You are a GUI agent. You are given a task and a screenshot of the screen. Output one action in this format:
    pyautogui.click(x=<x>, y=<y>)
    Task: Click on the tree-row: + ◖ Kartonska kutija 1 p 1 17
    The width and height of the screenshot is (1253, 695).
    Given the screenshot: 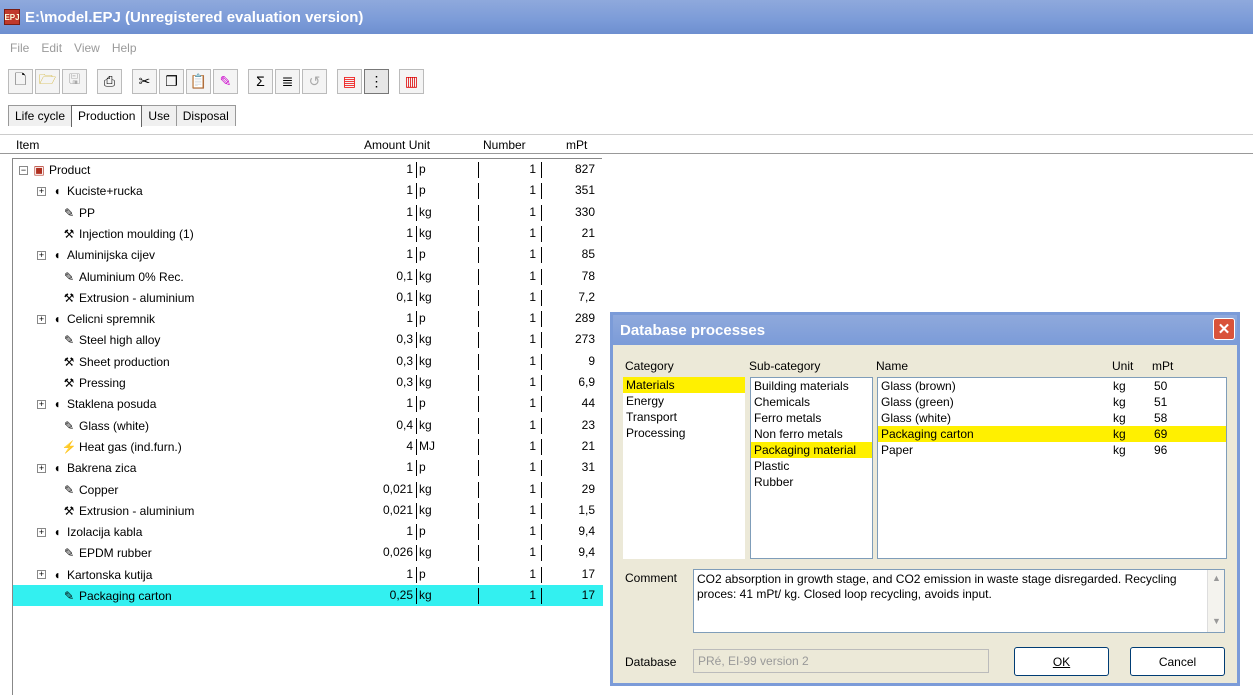 What is the action you would take?
    pyautogui.click(x=308, y=574)
    